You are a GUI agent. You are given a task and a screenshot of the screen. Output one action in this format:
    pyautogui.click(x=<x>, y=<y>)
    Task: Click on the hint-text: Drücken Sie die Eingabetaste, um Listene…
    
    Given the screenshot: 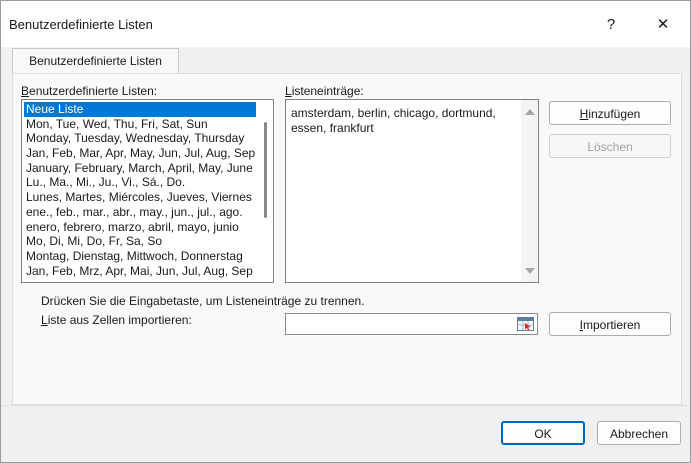 What is the action you would take?
    pyautogui.click(x=203, y=301)
    